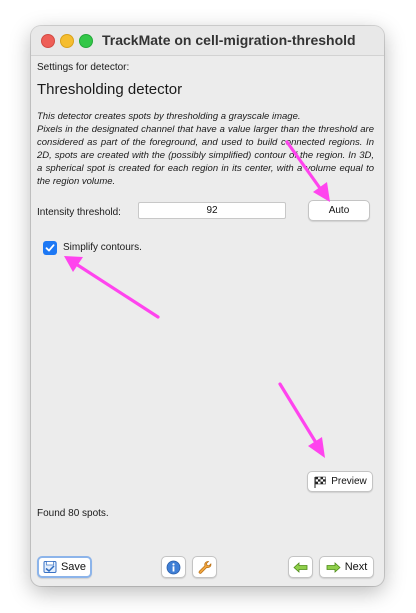 The width and height of the screenshot is (416, 613). Describe the element at coordinates (349, 481) in the screenshot. I see `preview-label: Preview` at that location.